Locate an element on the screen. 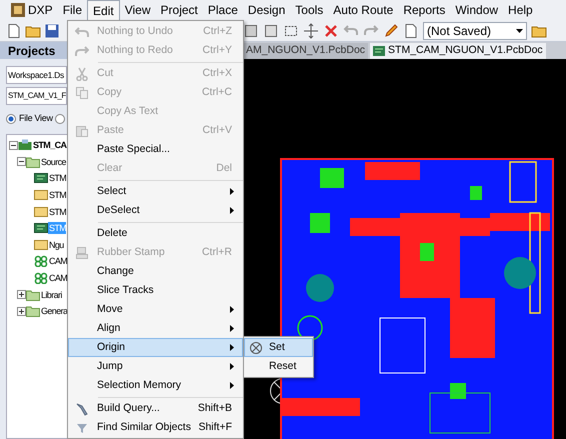 The image size is (566, 439). dropdown: (Not Saved) is located at coordinates (475, 31).